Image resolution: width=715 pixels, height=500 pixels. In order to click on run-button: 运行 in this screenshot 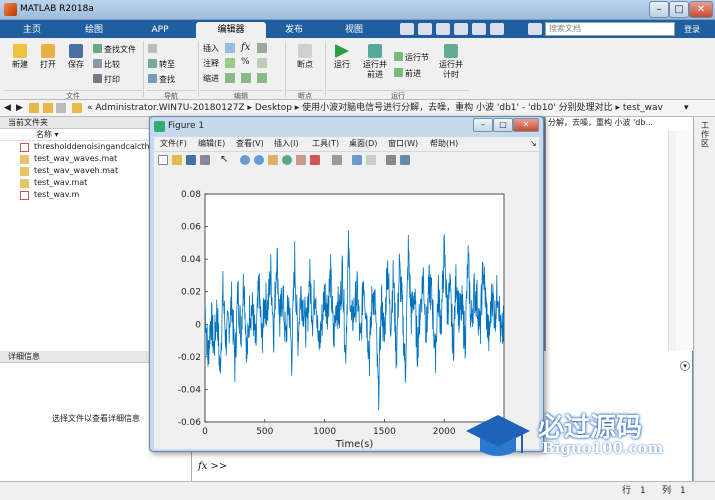, I will do `click(342, 57)`.